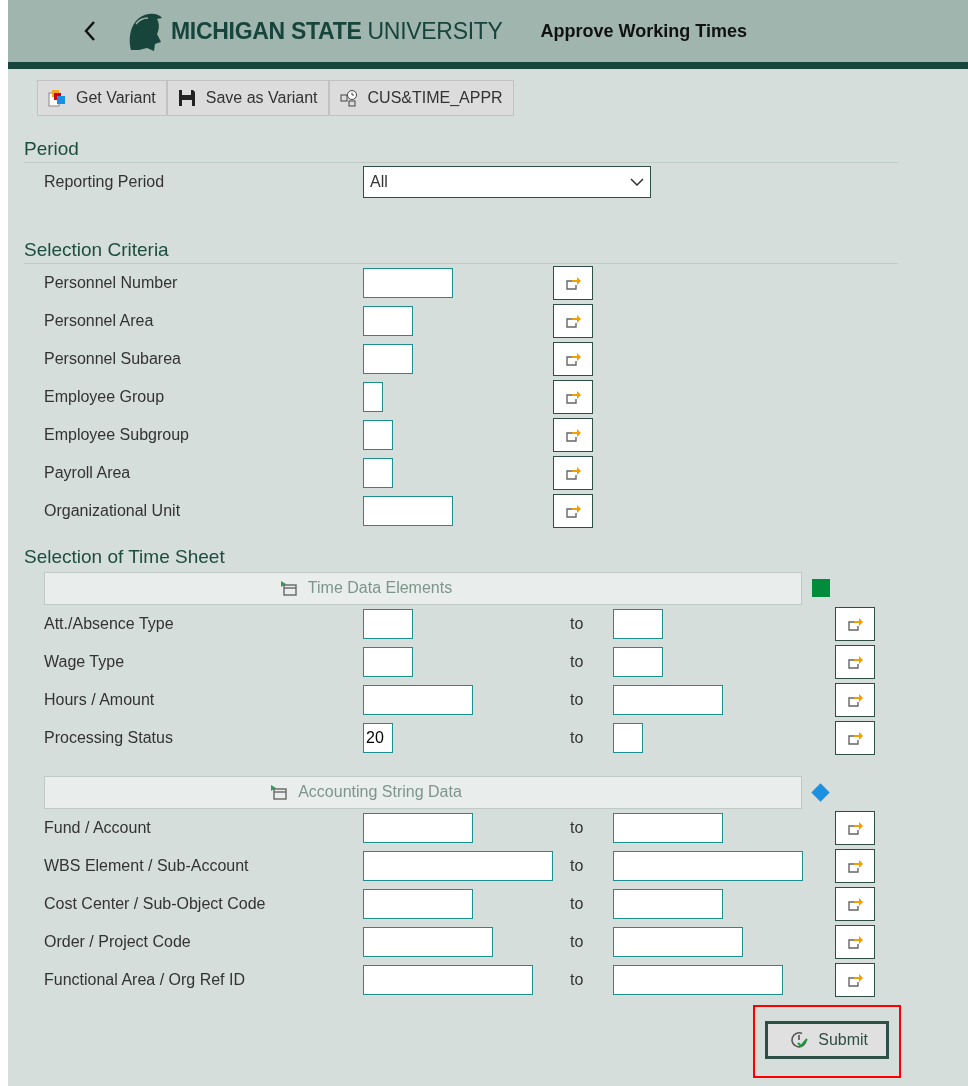 The height and width of the screenshot is (1086, 968). Describe the element at coordinates (247, 98) in the screenshot. I see `toolbar-button: Save as Variant` at that location.